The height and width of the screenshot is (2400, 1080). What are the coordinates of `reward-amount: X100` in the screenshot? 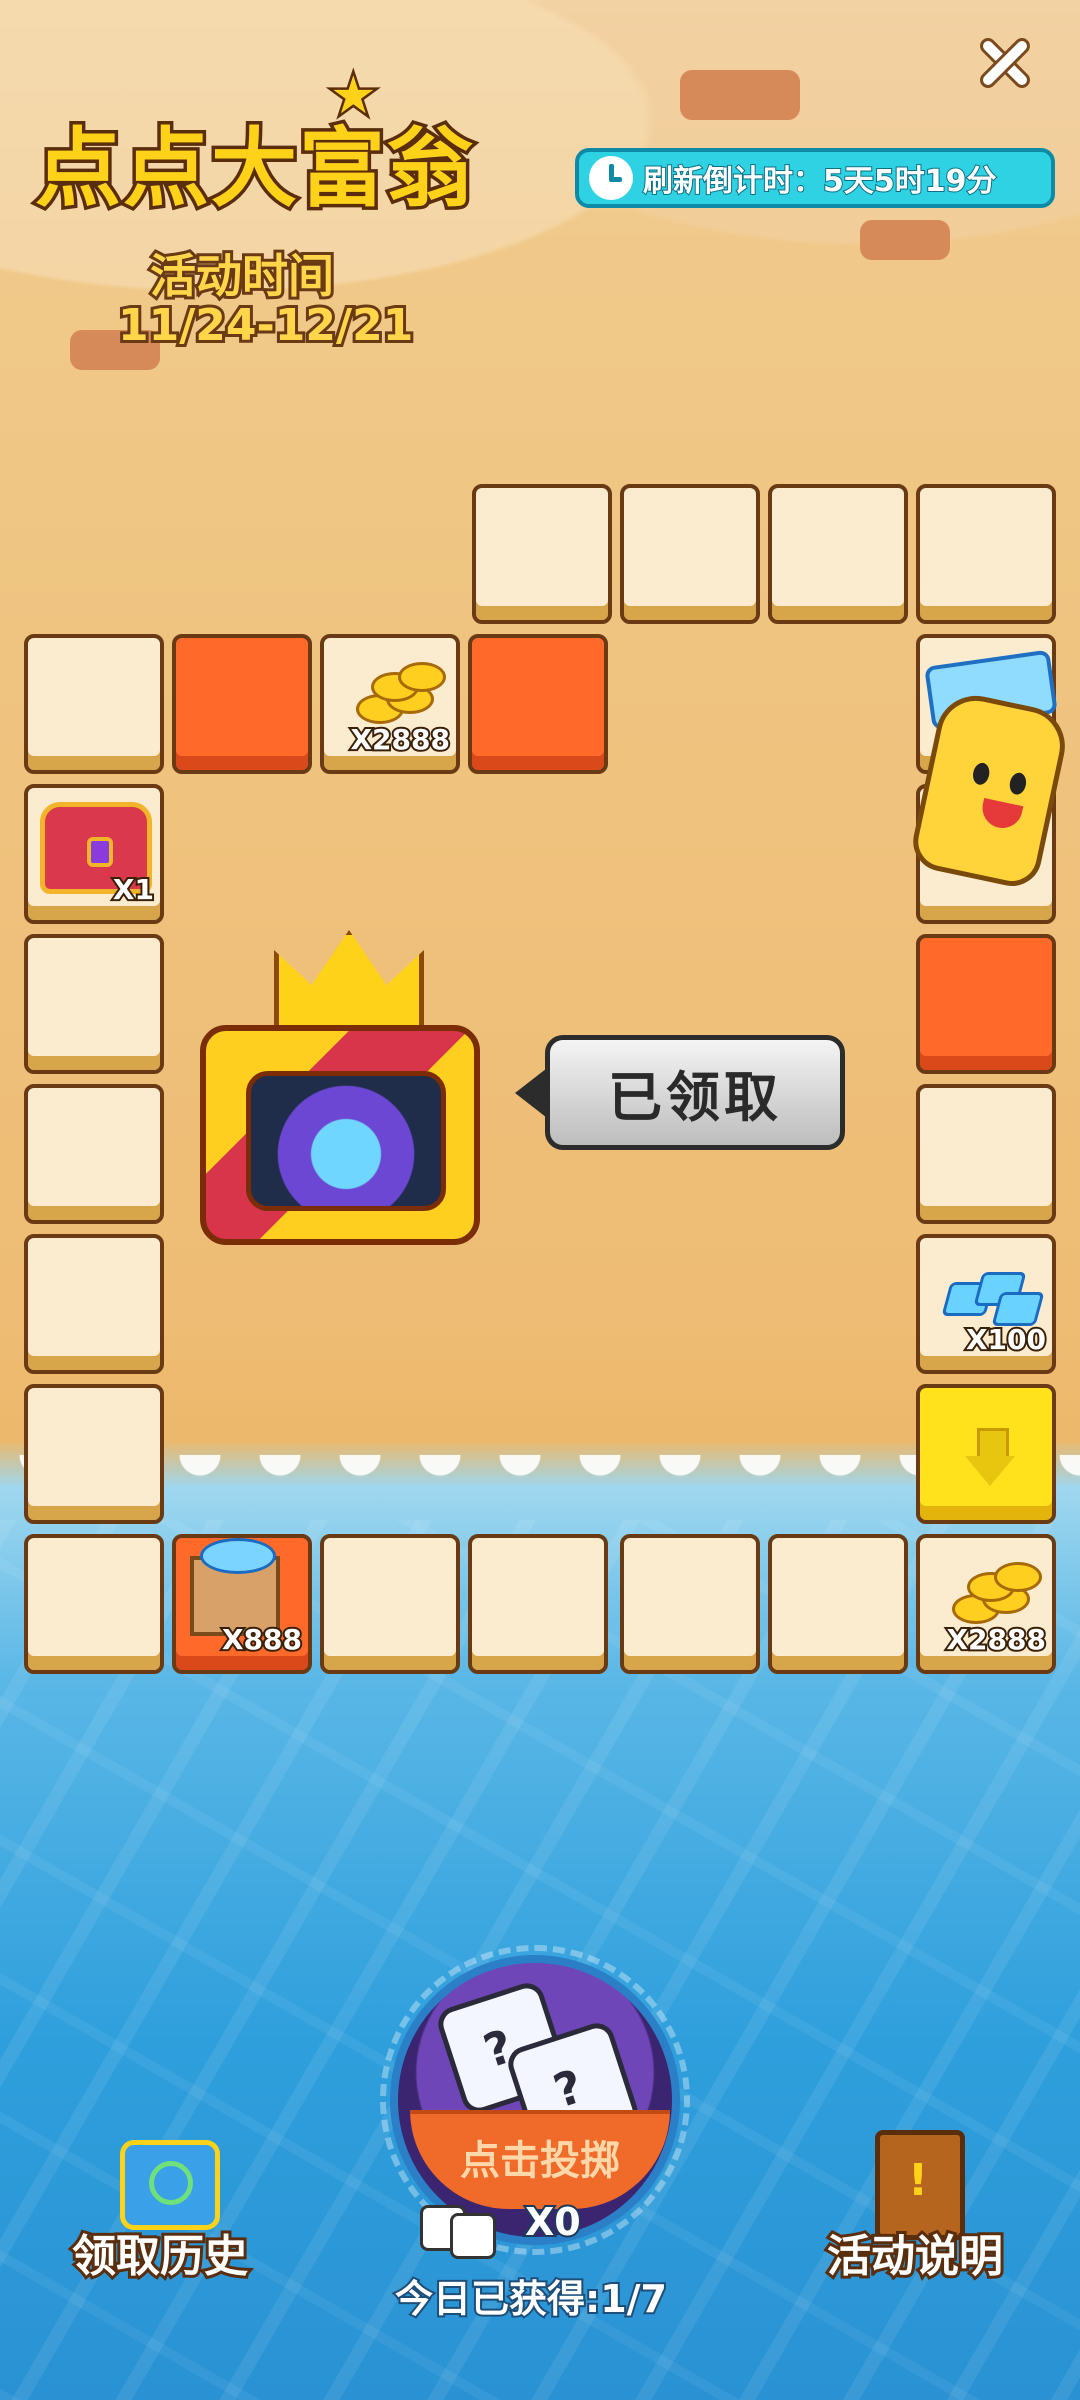 It's located at (1006, 1339).